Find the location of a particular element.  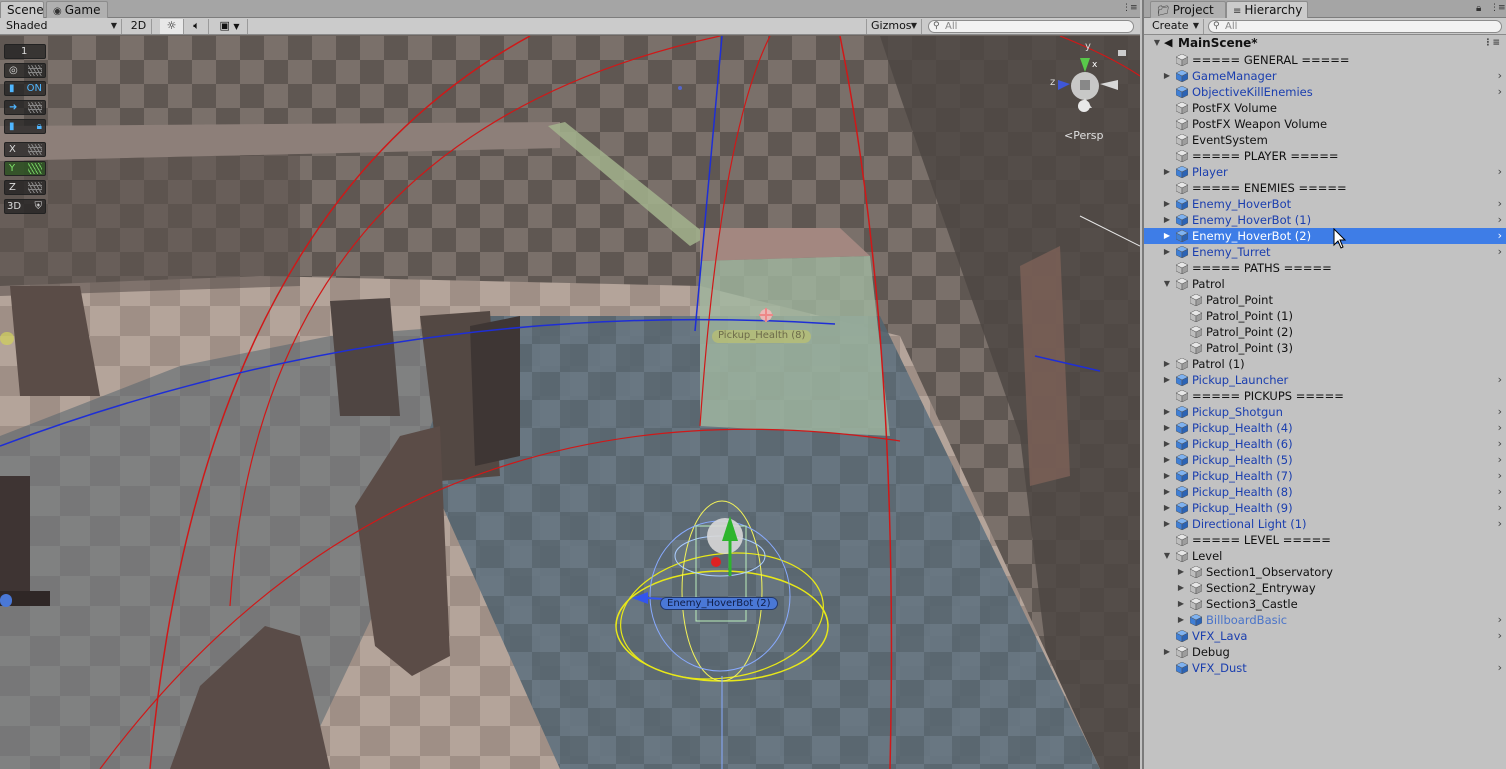

gizmos-dropdown: Gizmos ▼ is located at coordinates (894, 26).